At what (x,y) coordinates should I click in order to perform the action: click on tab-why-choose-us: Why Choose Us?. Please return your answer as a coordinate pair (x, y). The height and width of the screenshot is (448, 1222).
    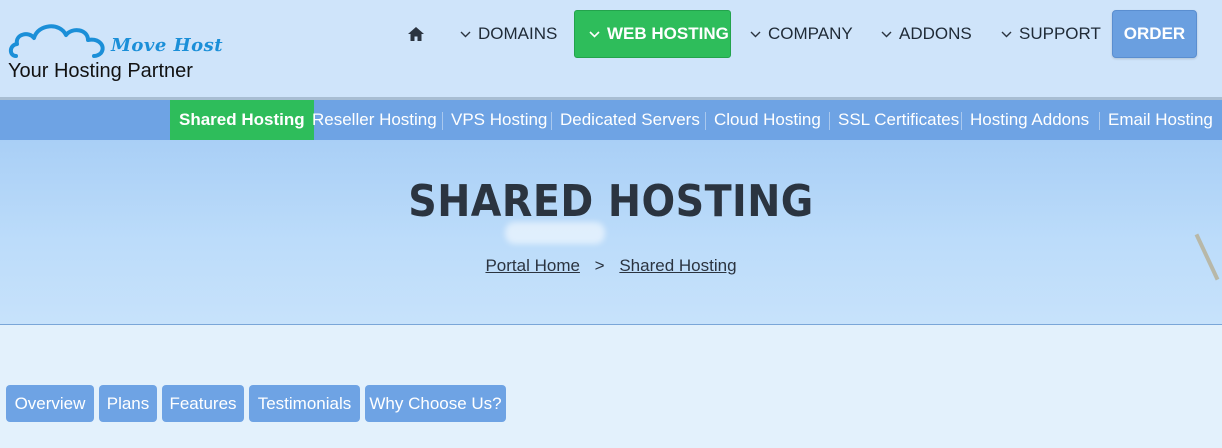
    Looking at the image, I should click on (435, 403).